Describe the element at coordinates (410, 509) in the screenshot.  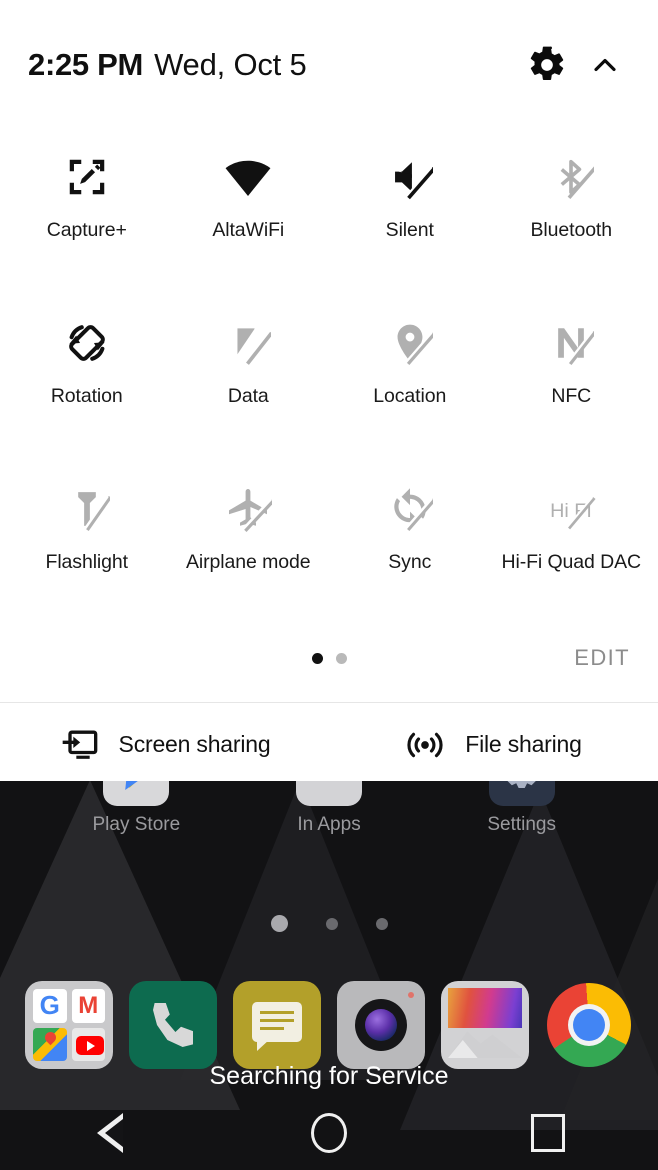
I see `sync-off-icon` at that location.